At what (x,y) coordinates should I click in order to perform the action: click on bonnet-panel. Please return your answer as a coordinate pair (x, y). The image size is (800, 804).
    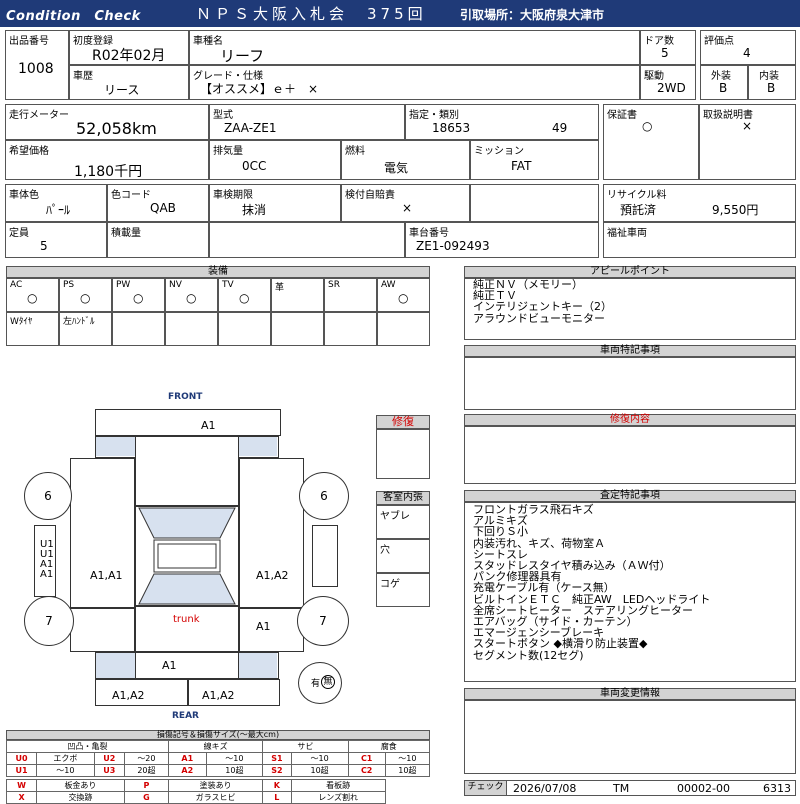
    Looking at the image, I should click on (187, 471).